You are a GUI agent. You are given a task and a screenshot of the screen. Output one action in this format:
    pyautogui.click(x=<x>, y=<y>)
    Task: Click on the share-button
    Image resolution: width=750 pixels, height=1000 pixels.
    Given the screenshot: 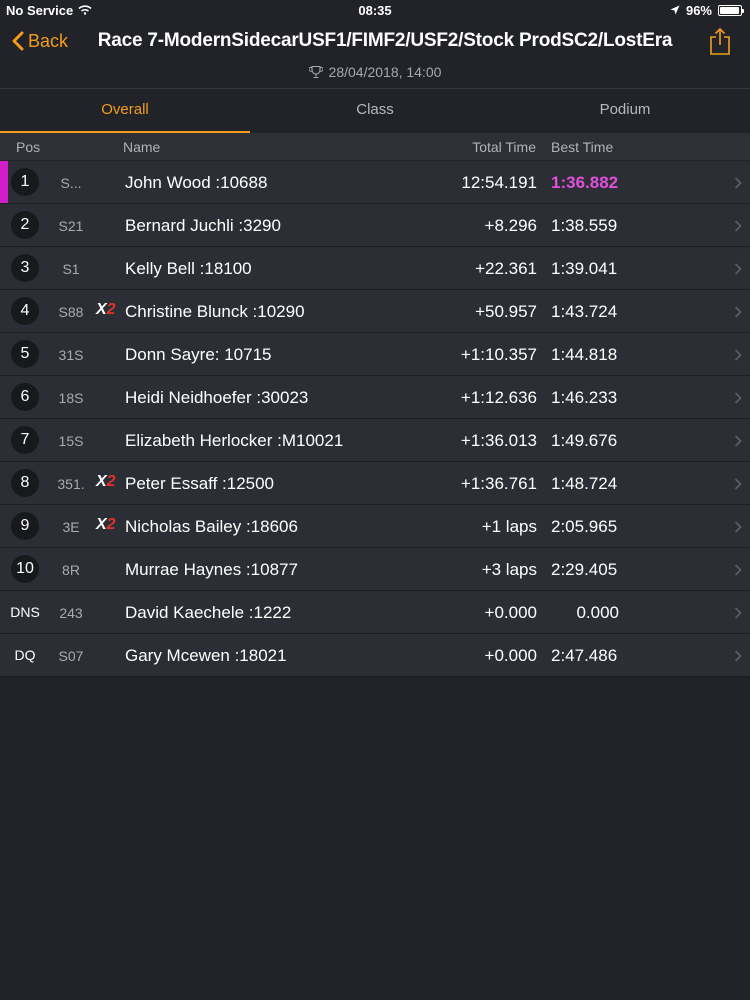 What is the action you would take?
    pyautogui.click(x=720, y=41)
    